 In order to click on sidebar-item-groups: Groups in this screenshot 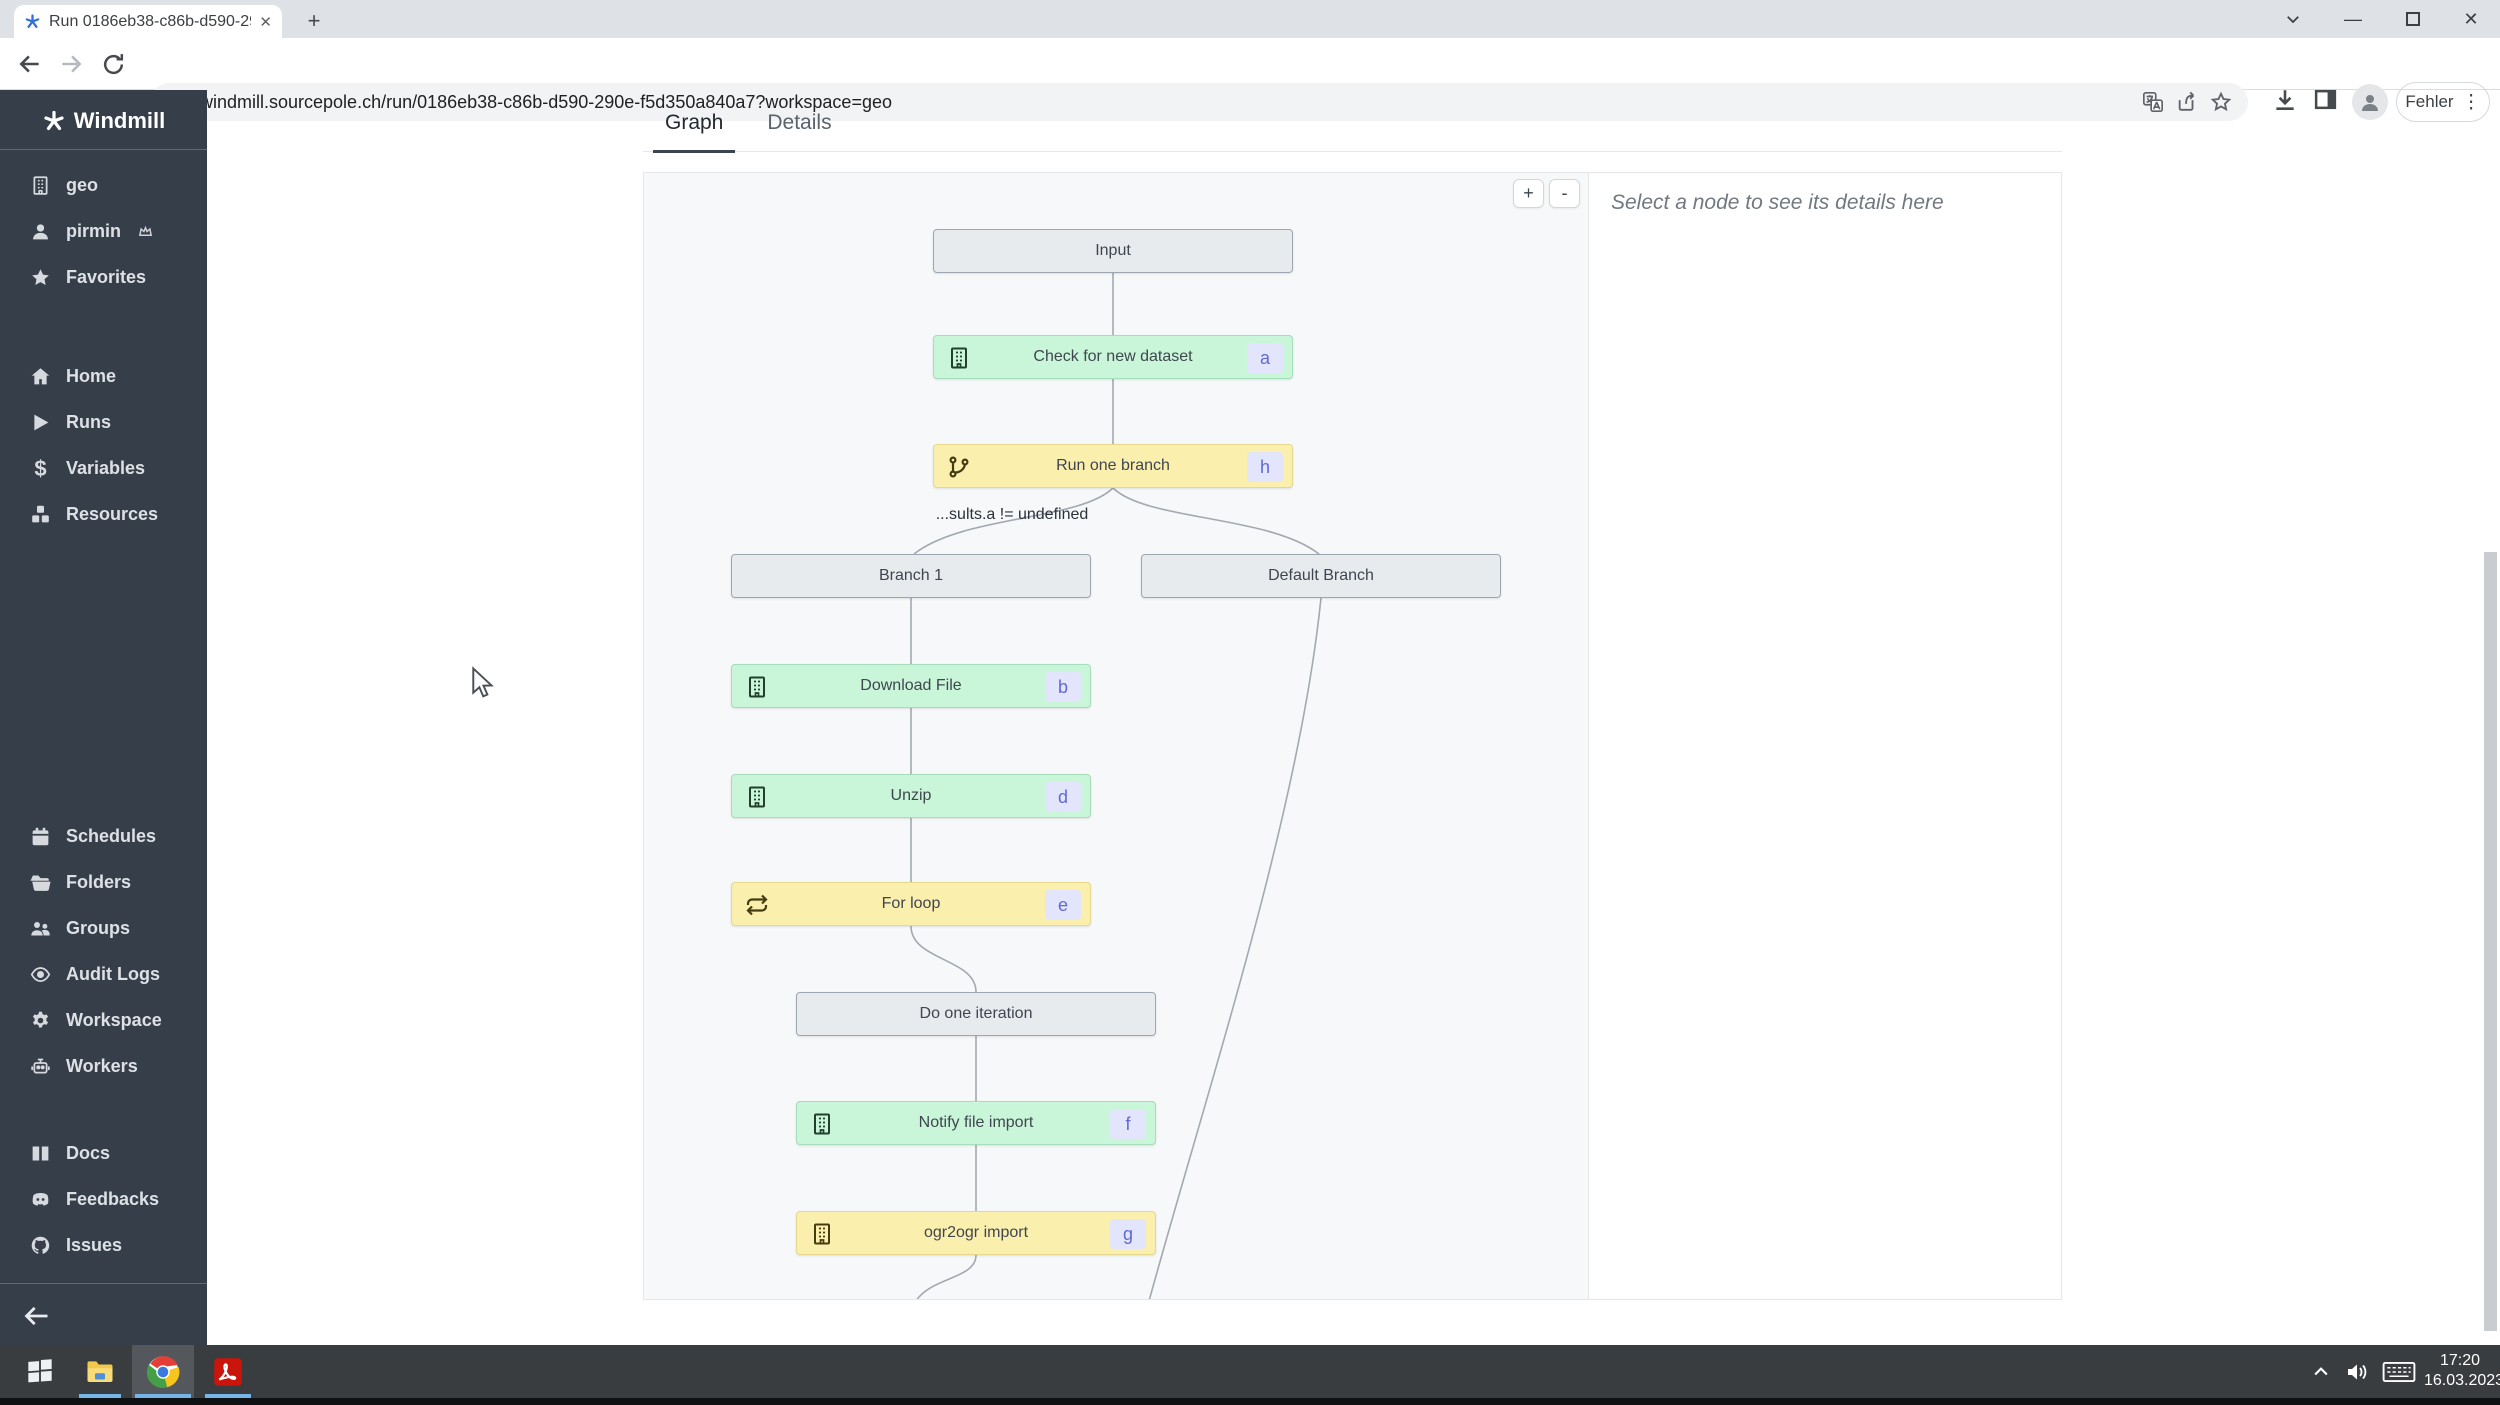, I will do `click(103, 928)`.